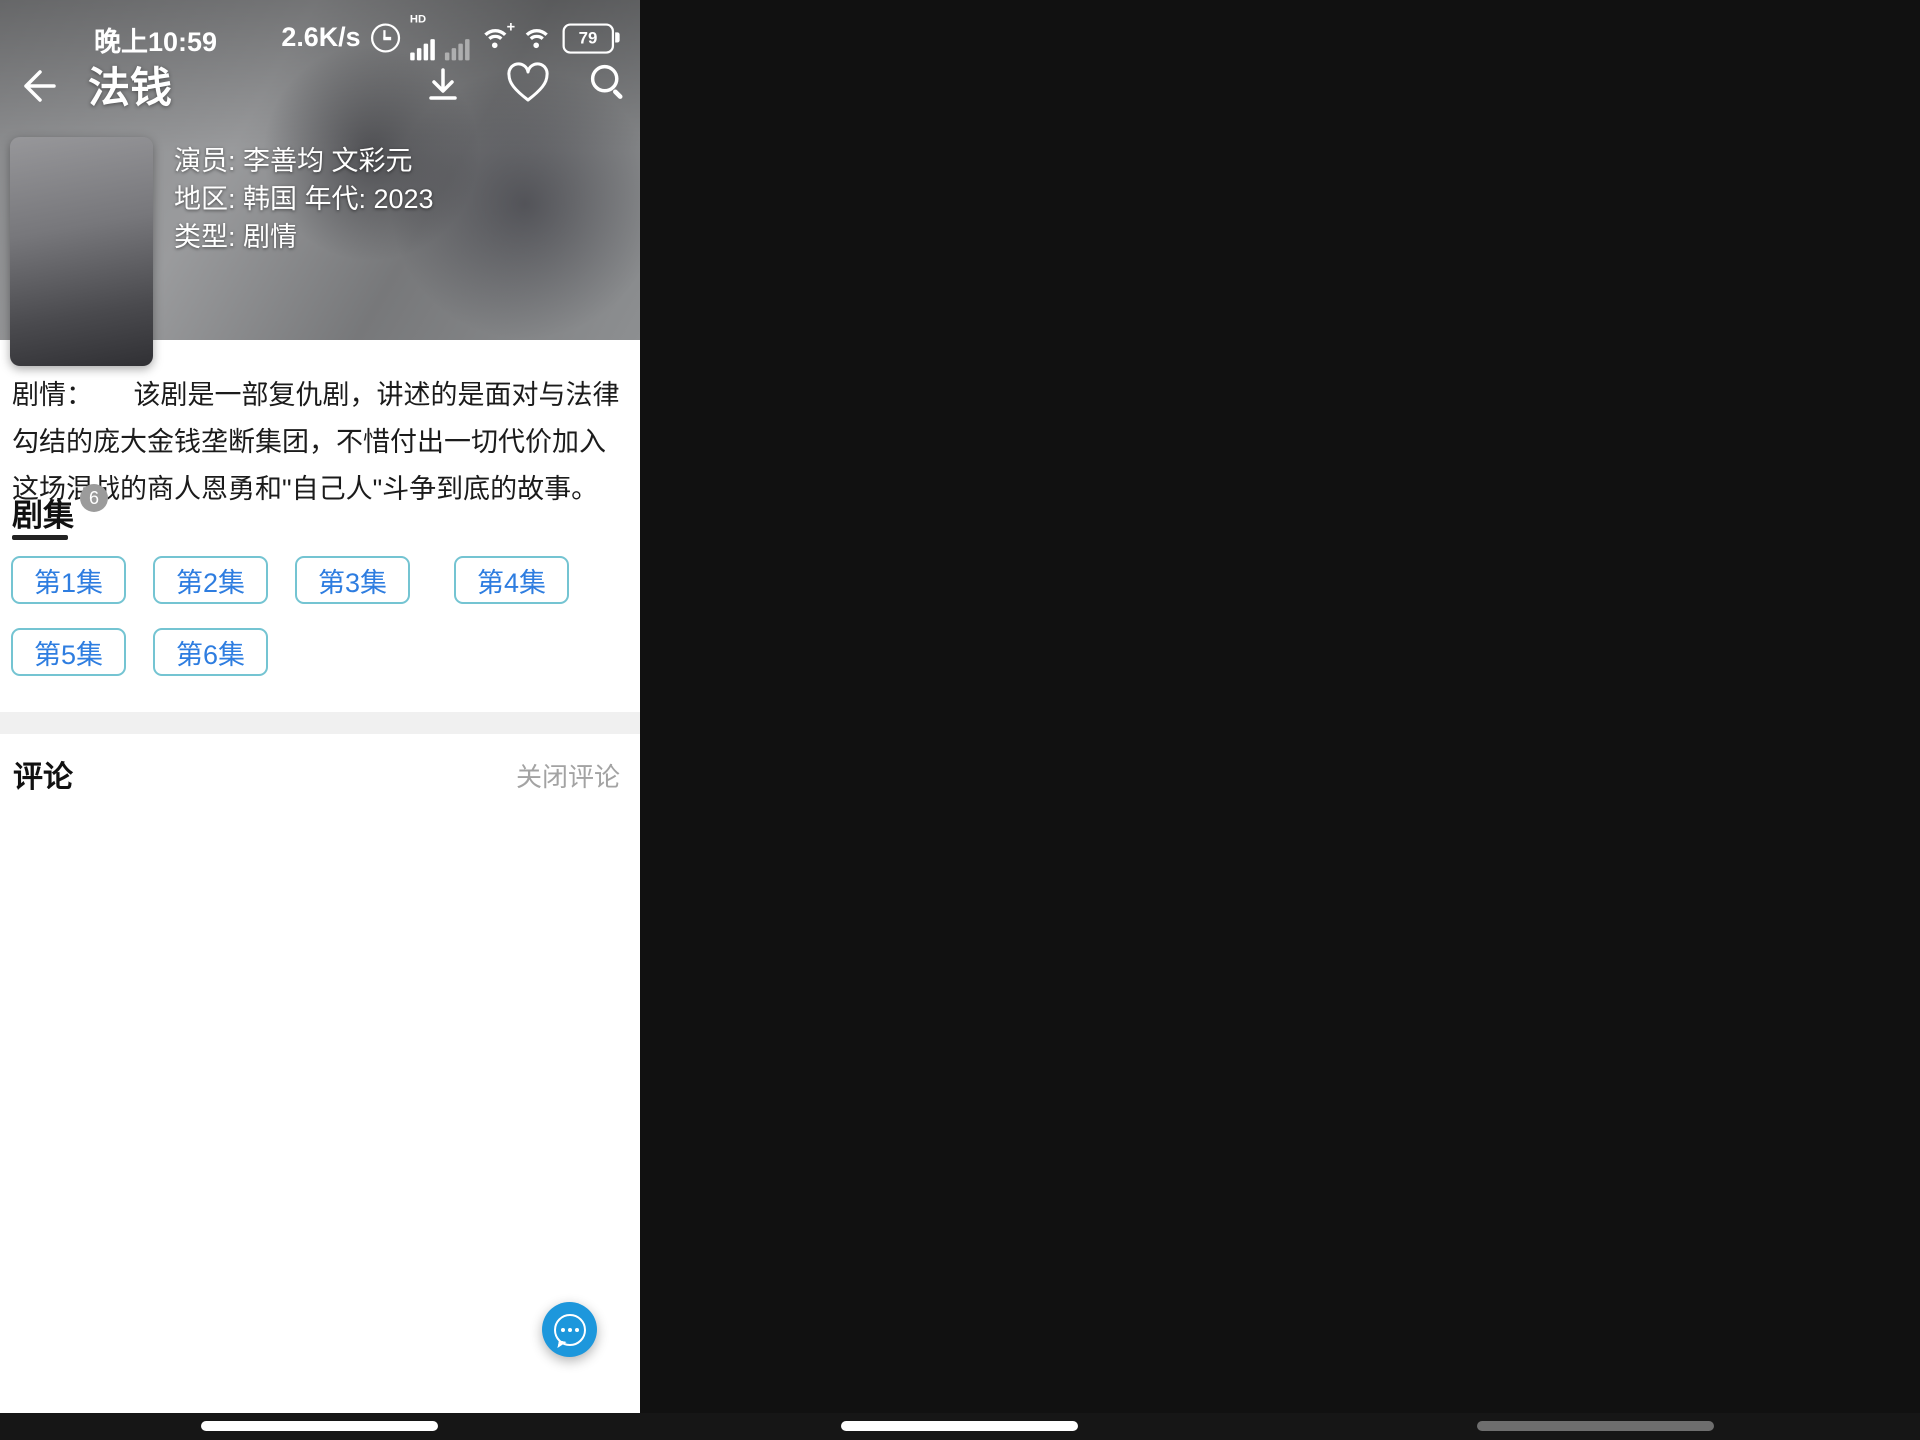 The width and height of the screenshot is (1920, 1440). Describe the element at coordinates (385, 38) in the screenshot. I see `alarm-clock-icon` at that location.